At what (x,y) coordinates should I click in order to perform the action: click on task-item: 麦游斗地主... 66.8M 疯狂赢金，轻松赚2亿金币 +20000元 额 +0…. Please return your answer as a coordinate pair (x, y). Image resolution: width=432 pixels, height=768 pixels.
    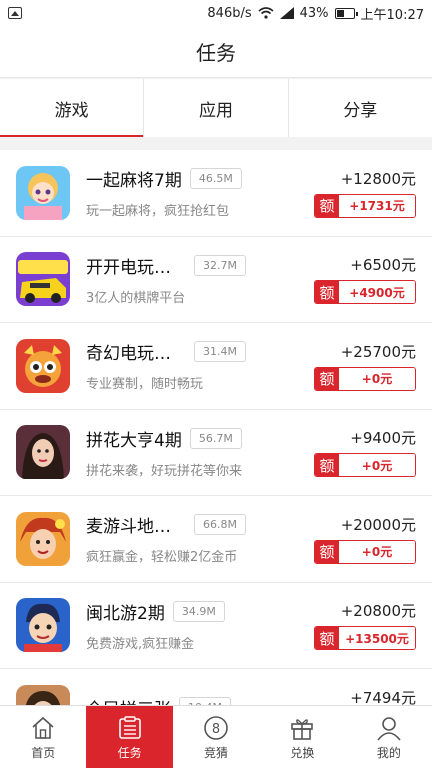
    Looking at the image, I should click on (216, 539).